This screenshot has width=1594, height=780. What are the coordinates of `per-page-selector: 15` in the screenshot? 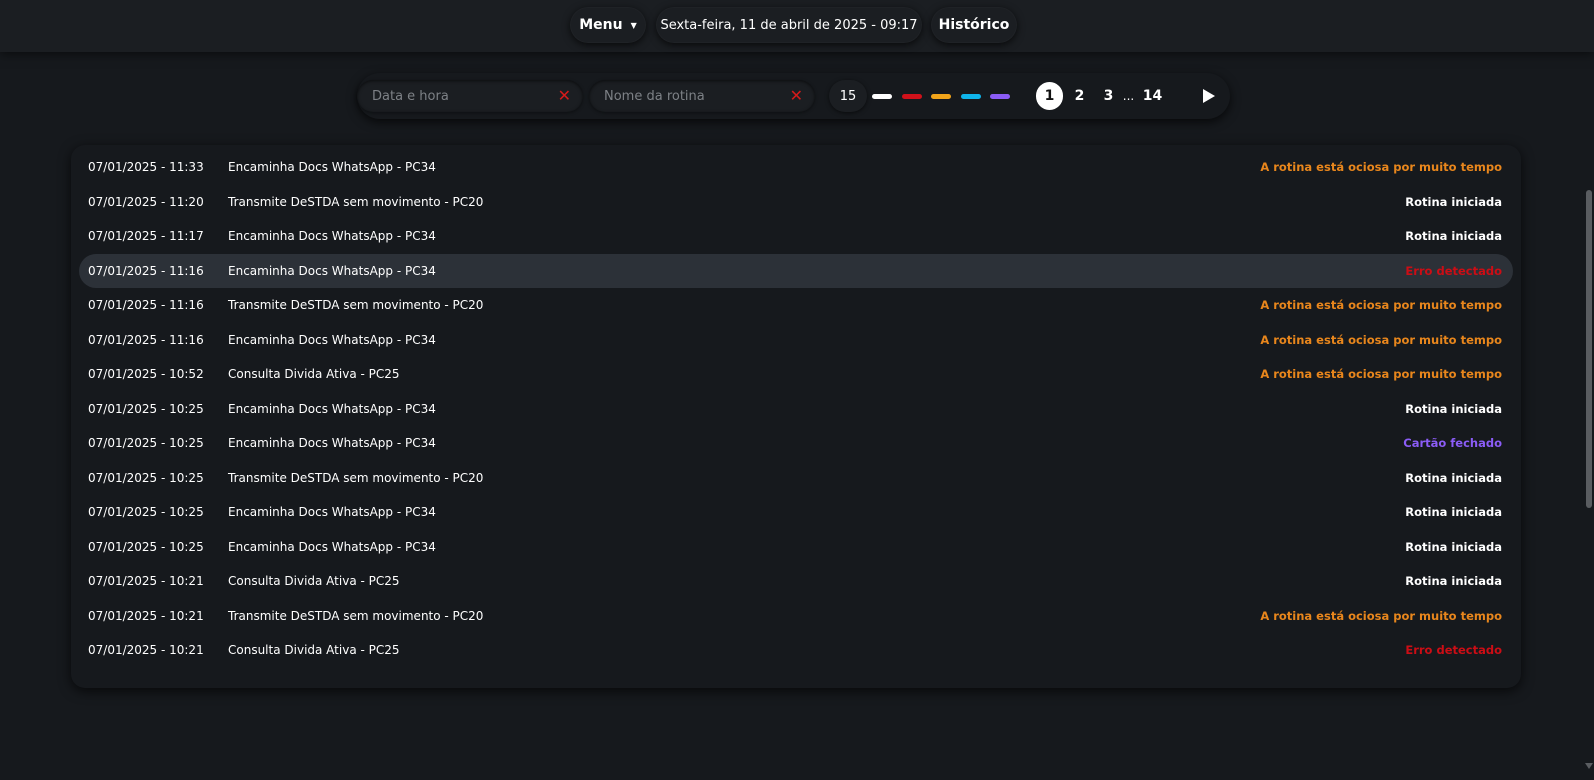 It's located at (848, 96).